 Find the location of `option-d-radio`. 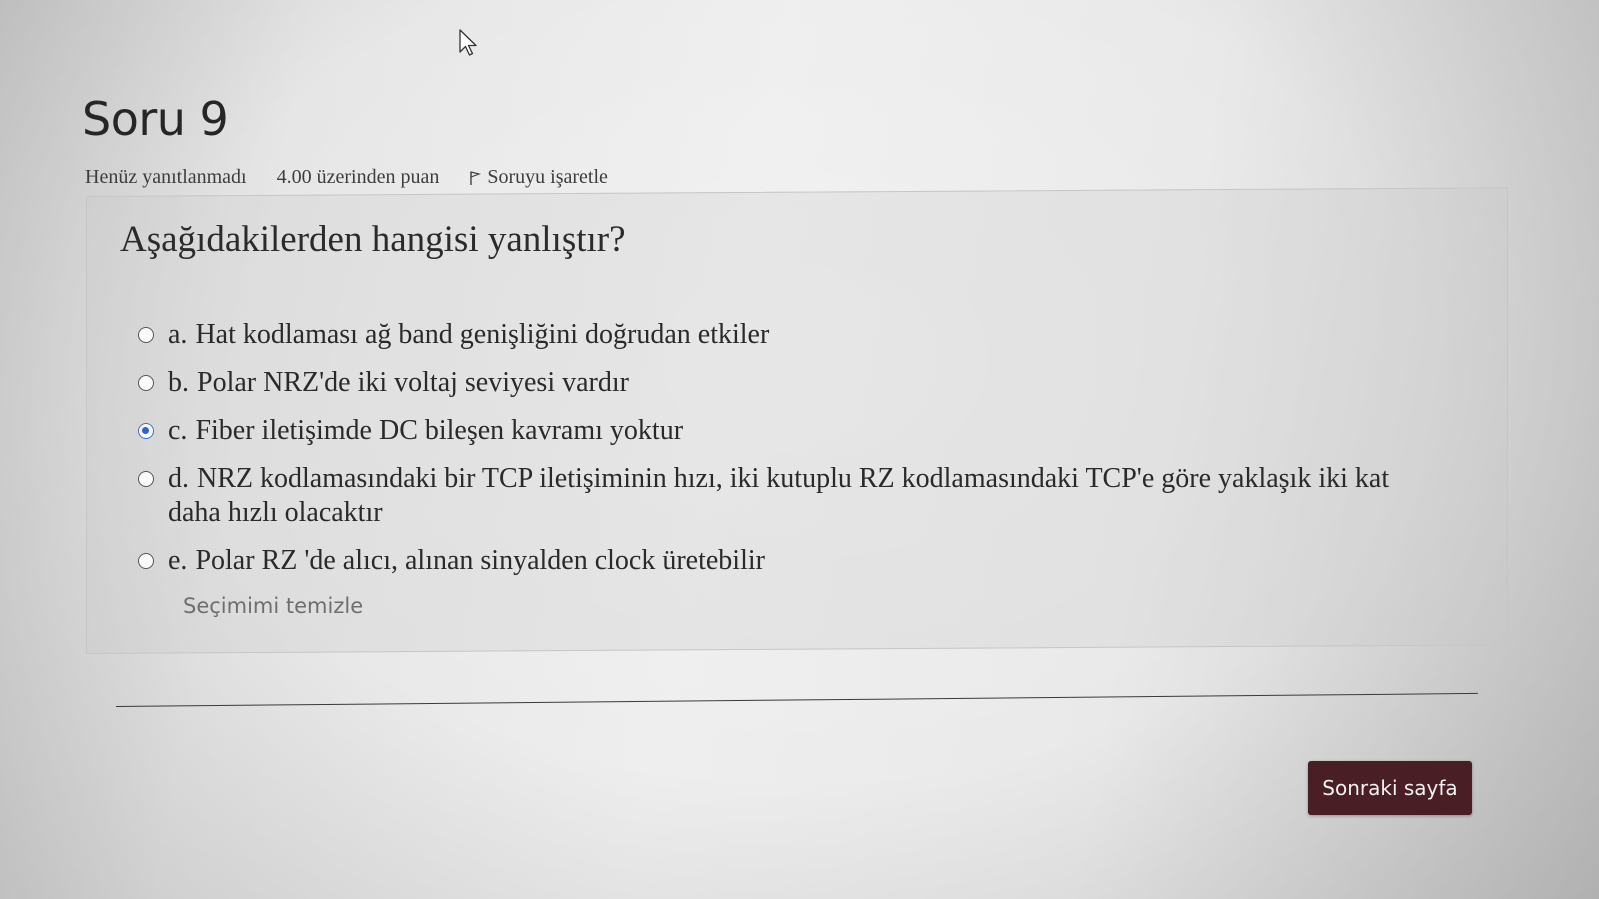

option-d-radio is located at coordinates (146, 479).